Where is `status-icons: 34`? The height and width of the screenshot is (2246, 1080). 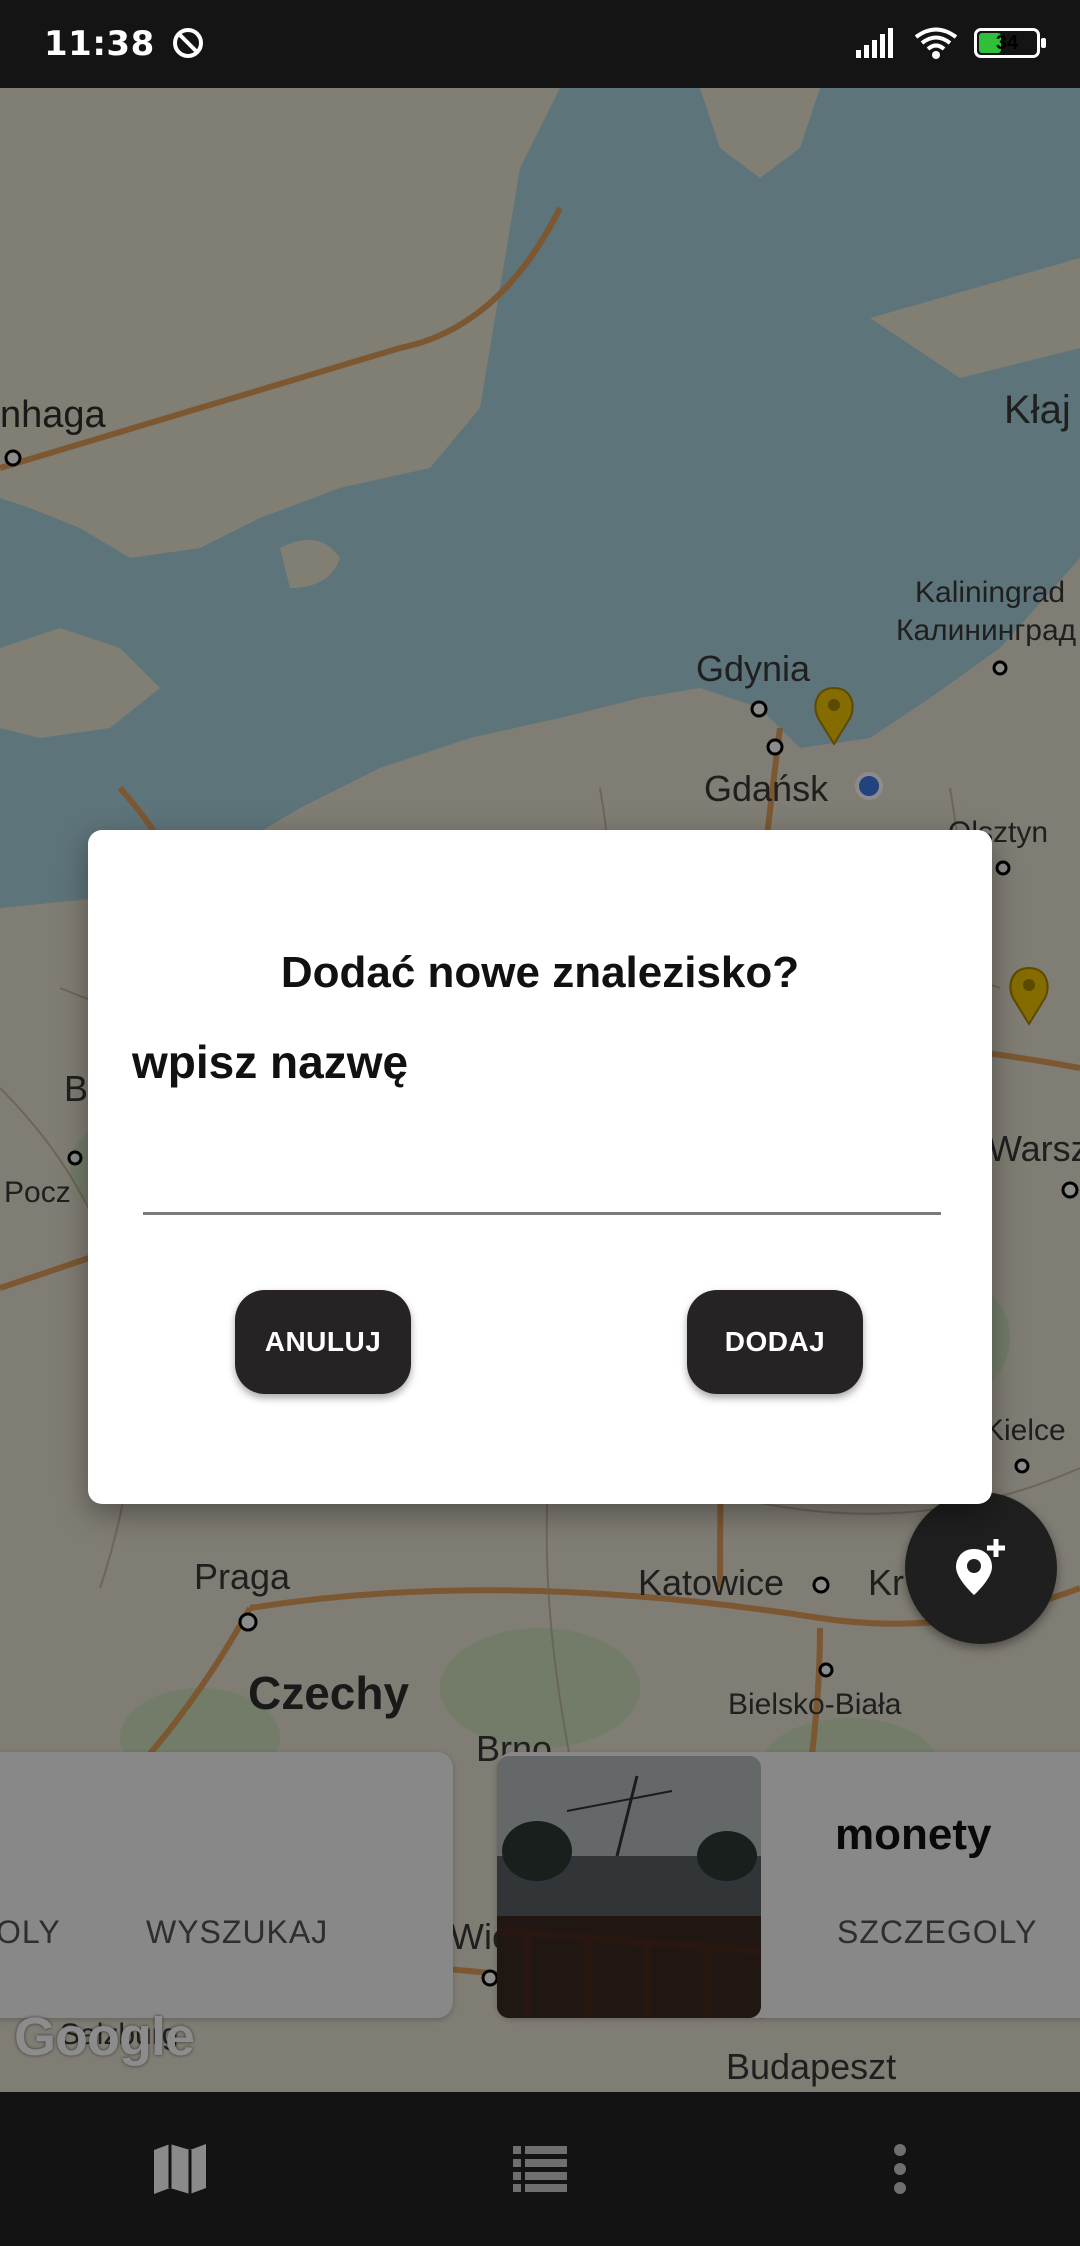
status-icons: 34 is located at coordinates (950, 43).